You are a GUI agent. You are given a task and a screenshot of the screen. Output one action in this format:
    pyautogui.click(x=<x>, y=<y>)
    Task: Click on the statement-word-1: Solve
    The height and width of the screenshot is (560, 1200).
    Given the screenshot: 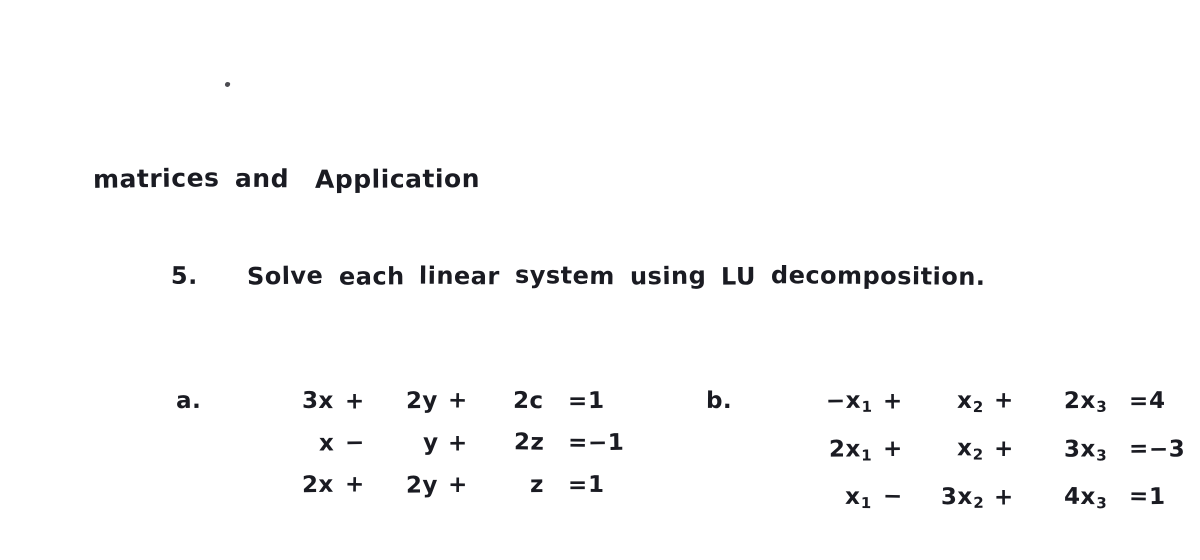 What is the action you would take?
    pyautogui.click(x=285, y=276)
    